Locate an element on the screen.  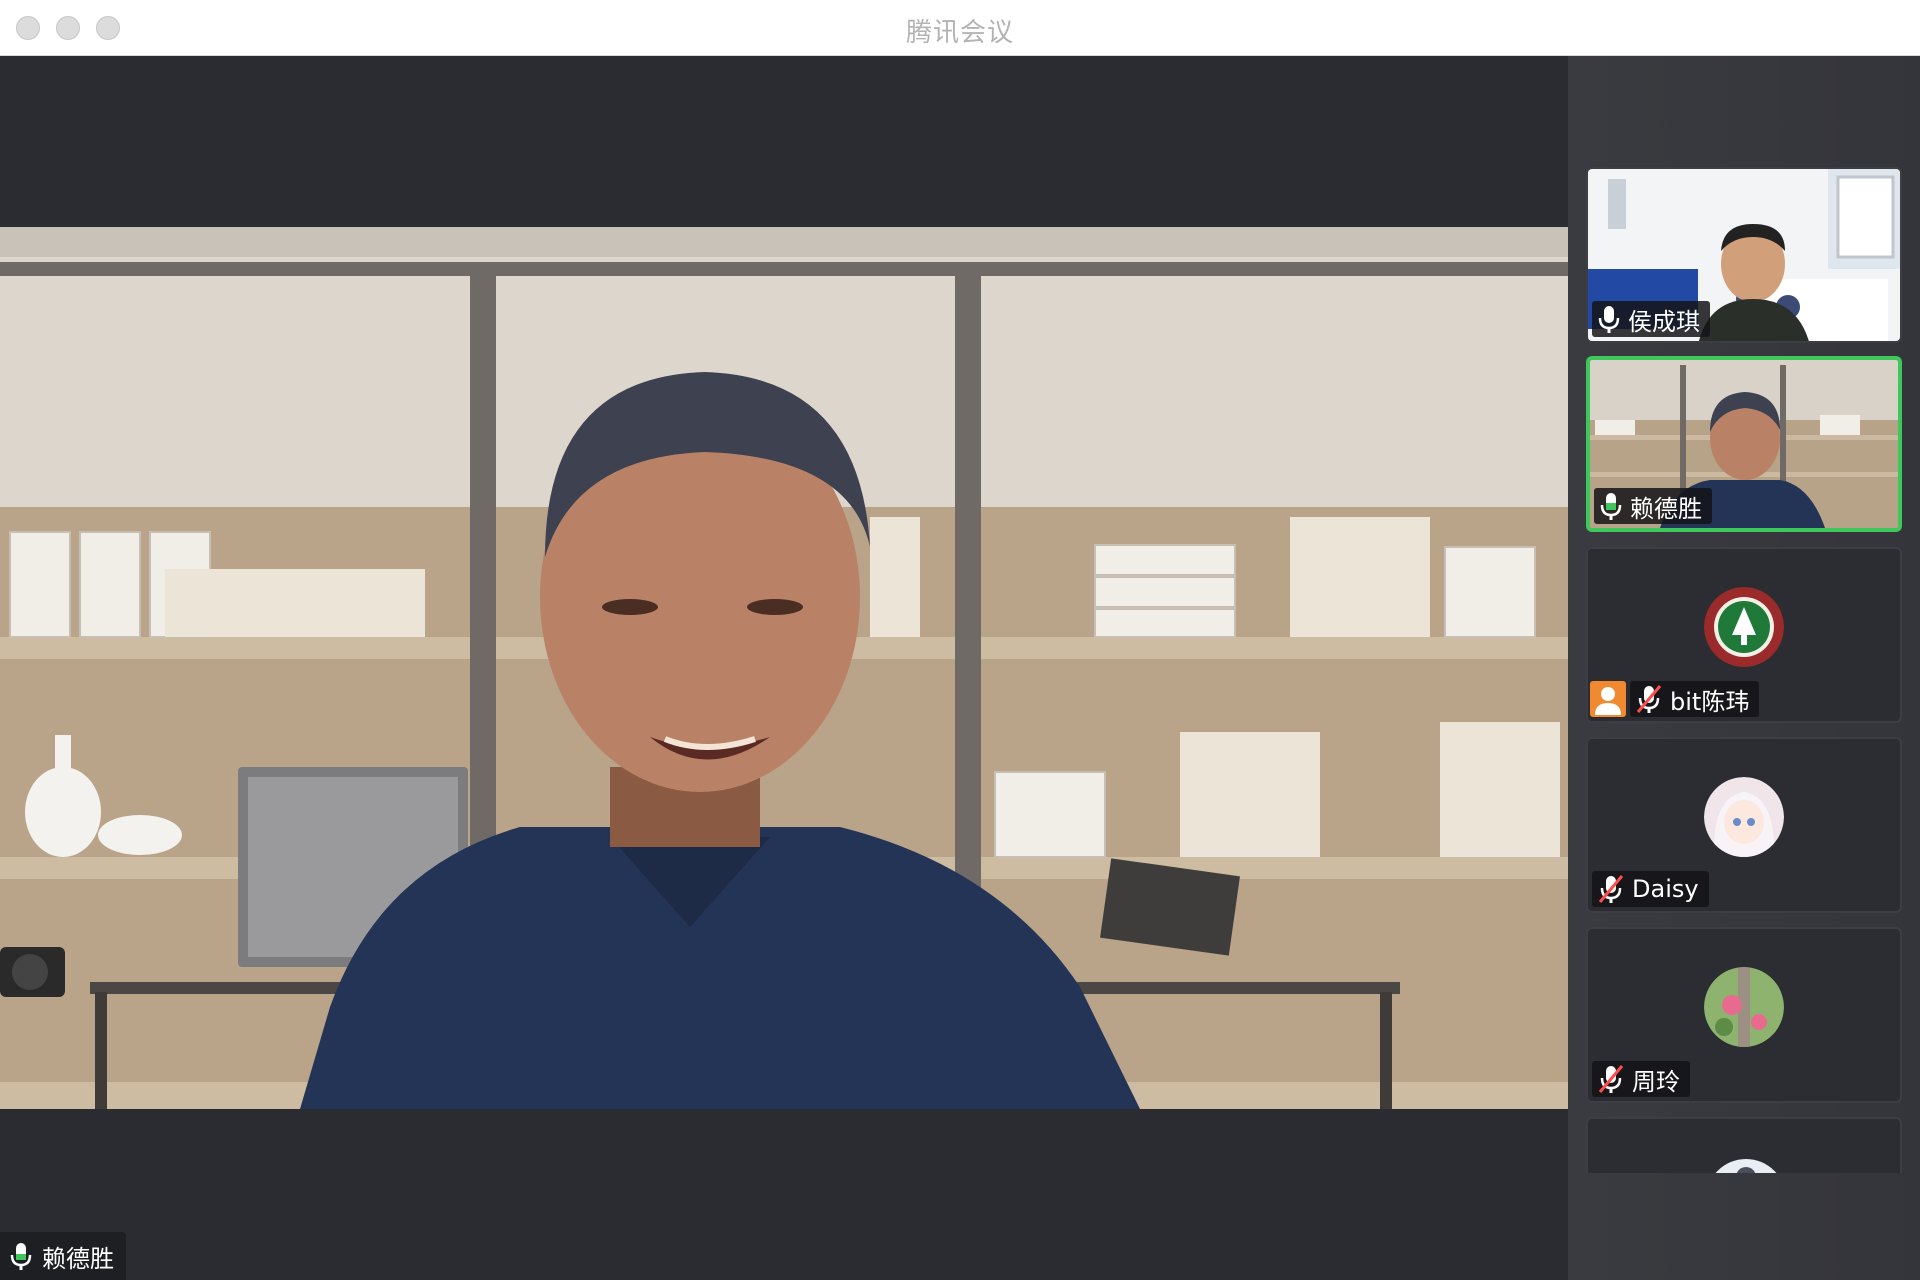
main-speaker-name-tag: 赖德胜 is located at coordinates (63, 1256).